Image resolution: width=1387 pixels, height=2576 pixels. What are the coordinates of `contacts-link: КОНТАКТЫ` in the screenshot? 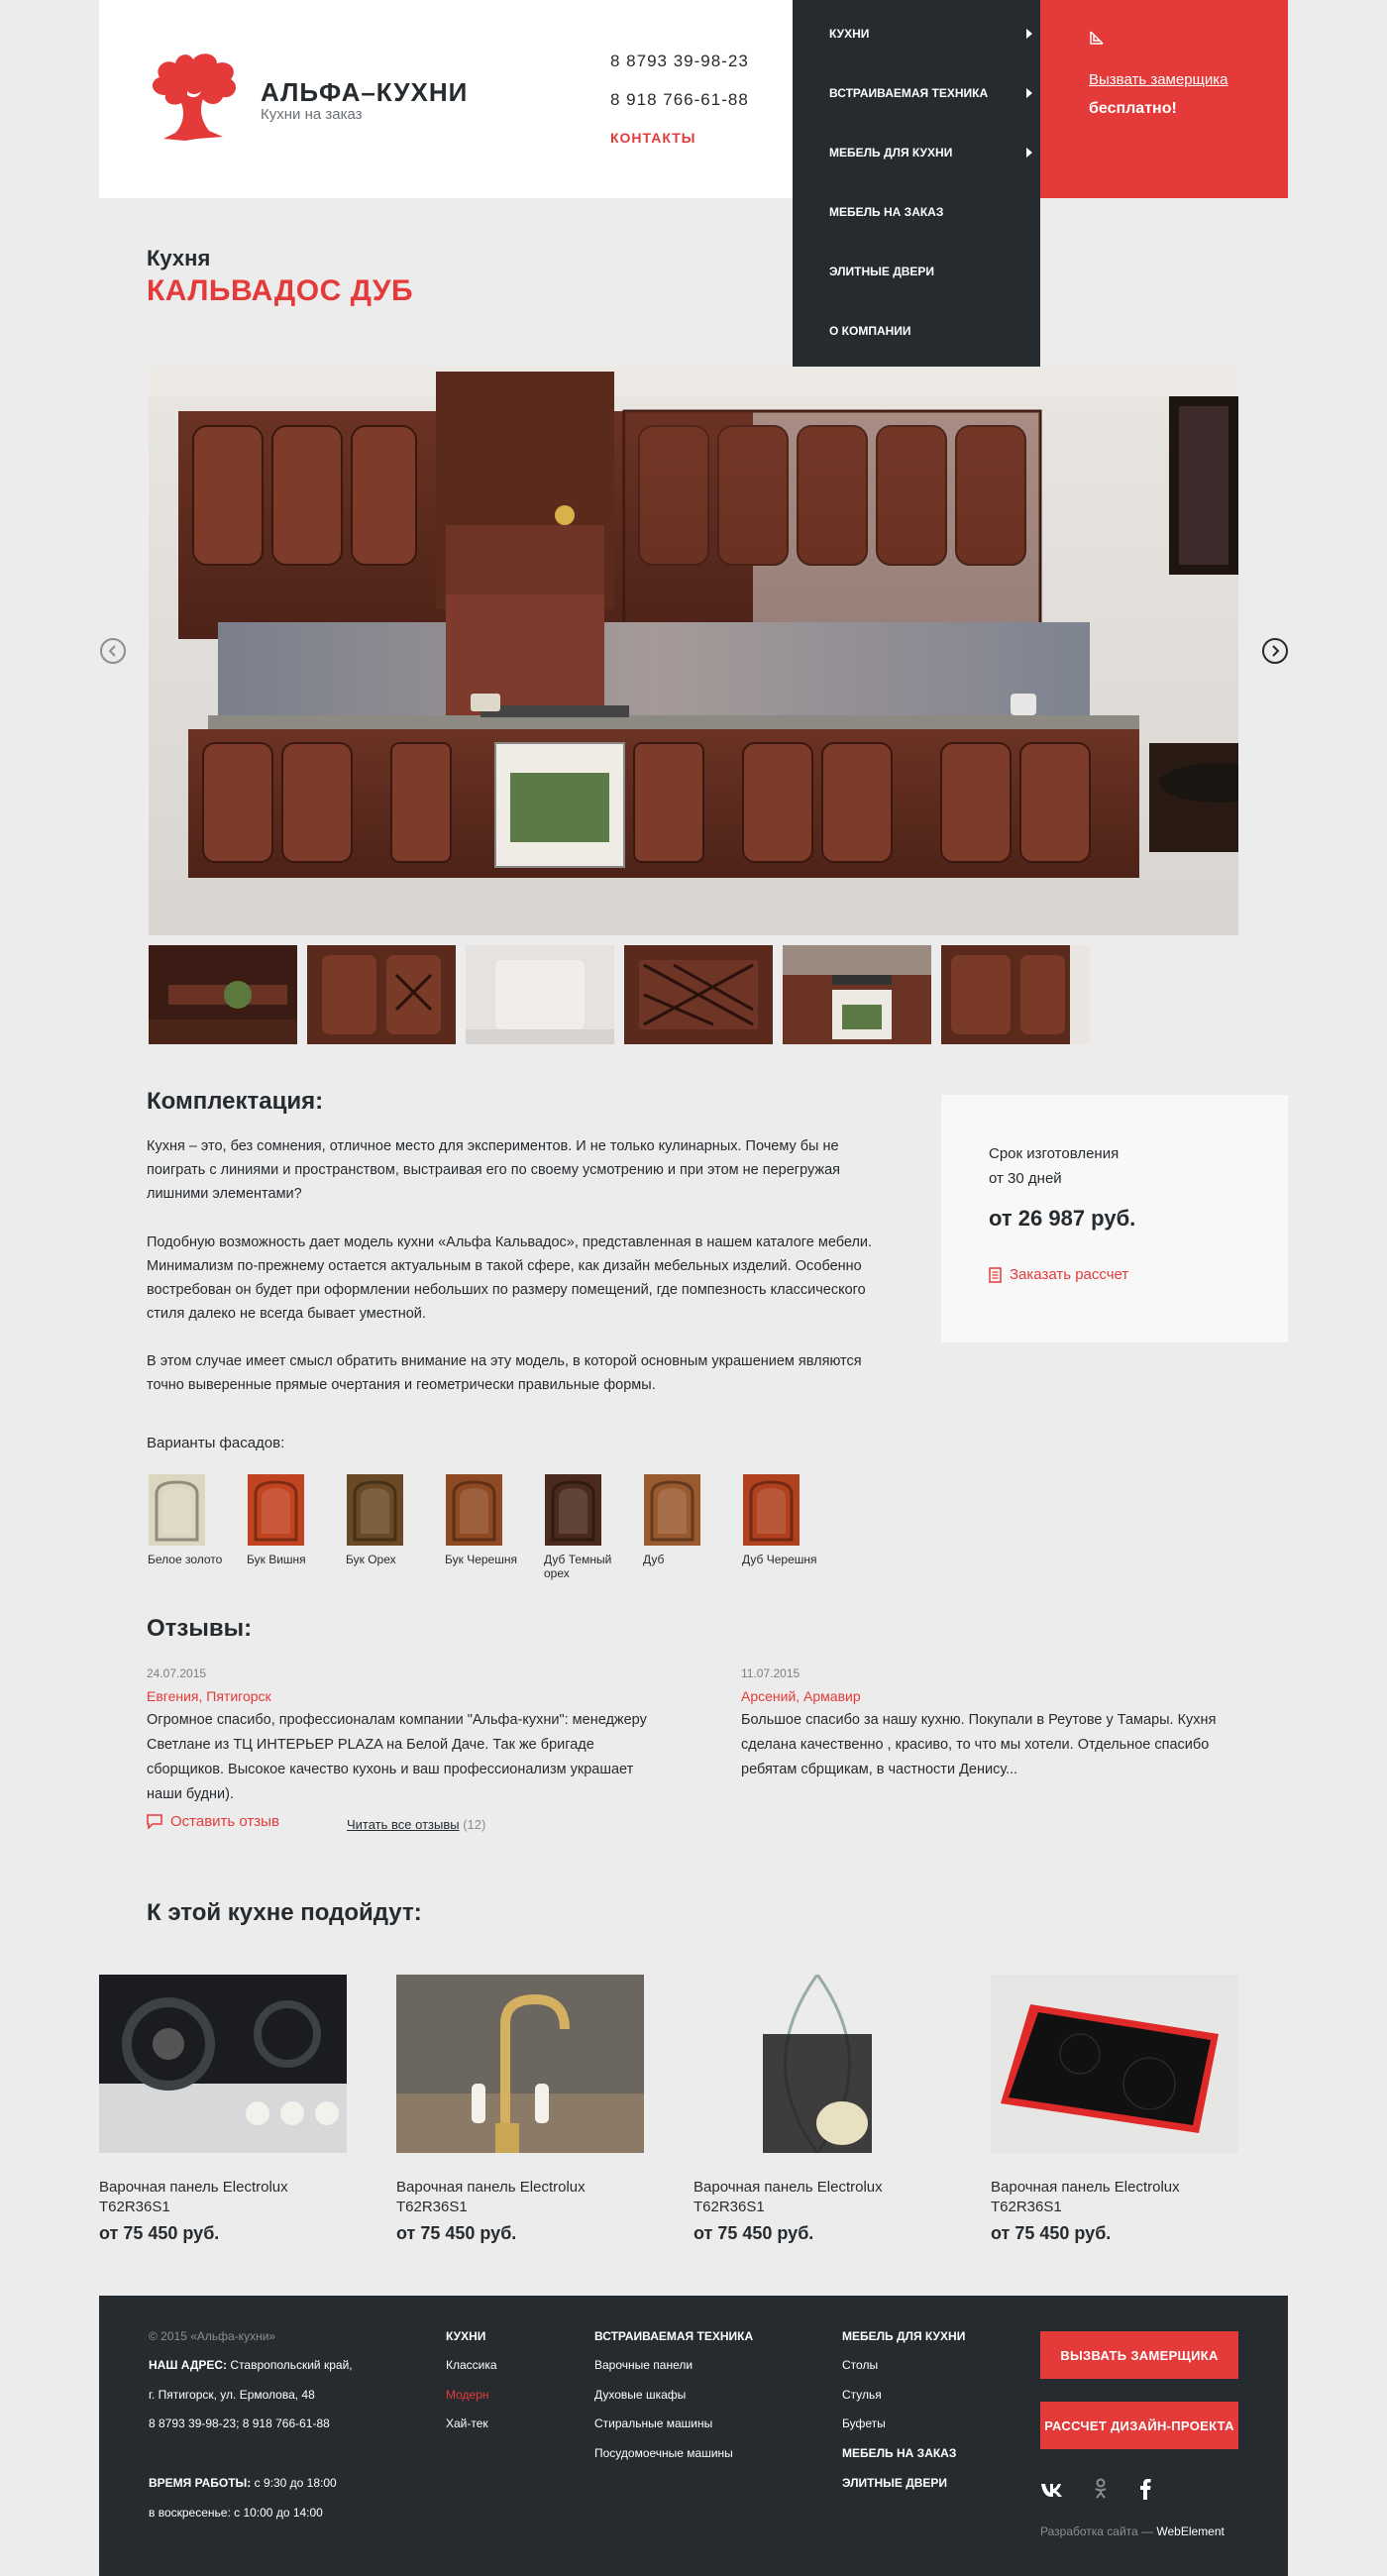 It's located at (652, 138).